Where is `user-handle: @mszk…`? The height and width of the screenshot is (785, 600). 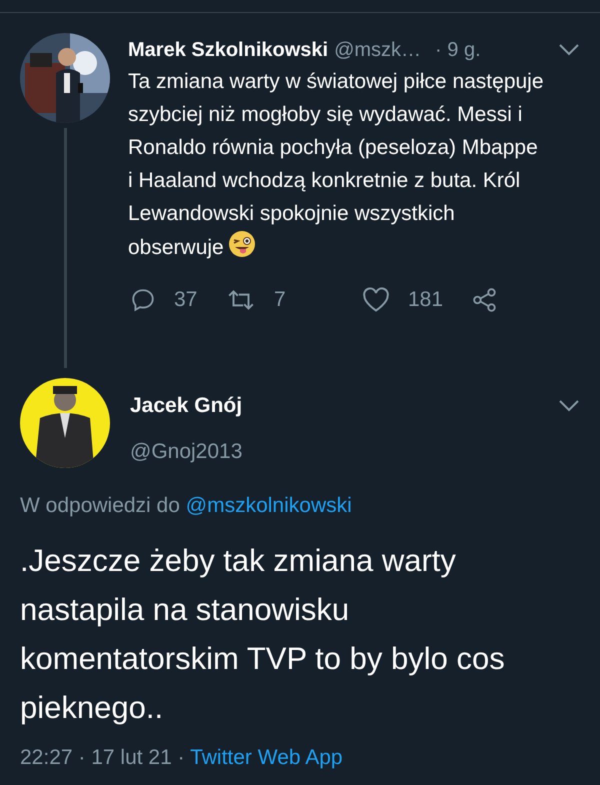 user-handle: @mszk… is located at coordinates (378, 50).